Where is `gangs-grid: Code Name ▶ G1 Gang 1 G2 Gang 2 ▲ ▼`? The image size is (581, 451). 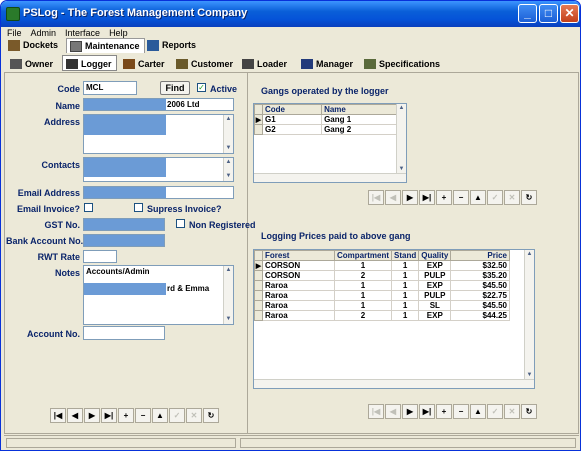 gangs-grid: Code Name ▶ G1 Gang 1 G2 Gang 2 ▲ ▼ is located at coordinates (330, 143).